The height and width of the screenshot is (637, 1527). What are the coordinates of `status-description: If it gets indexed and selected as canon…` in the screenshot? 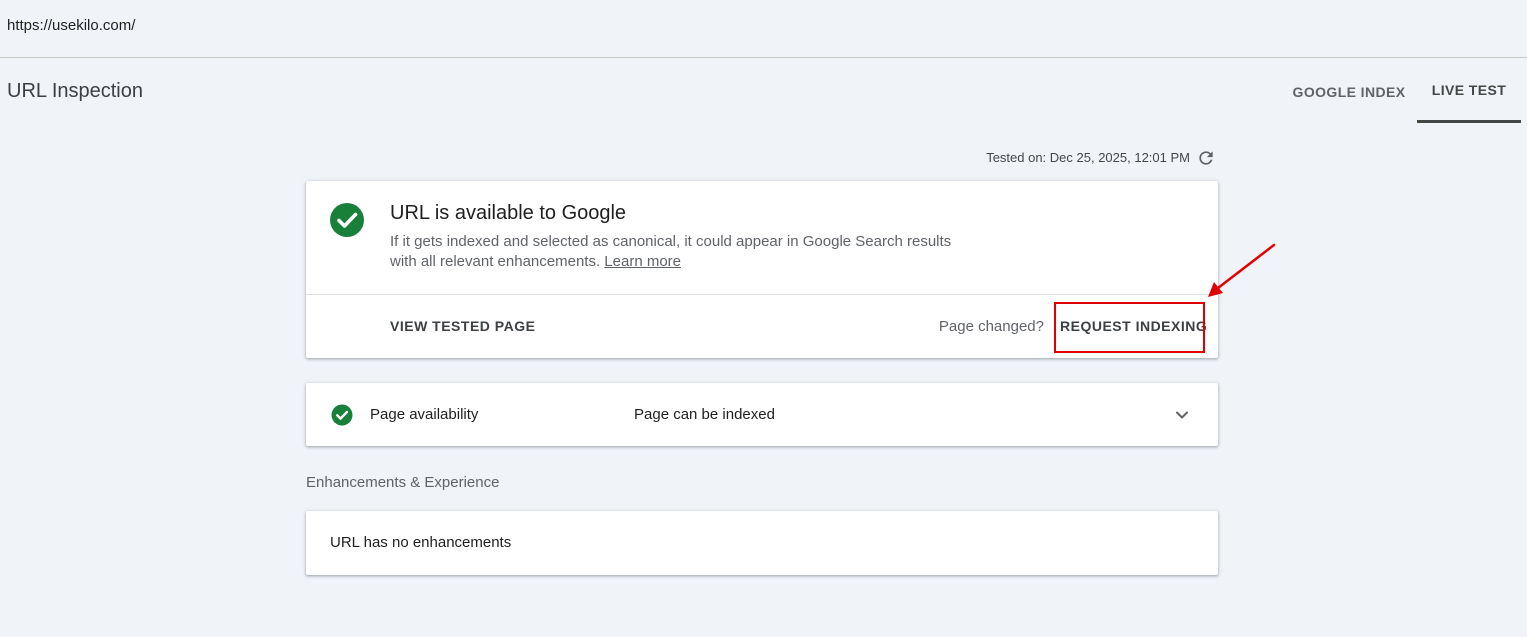 It's located at (680, 252).